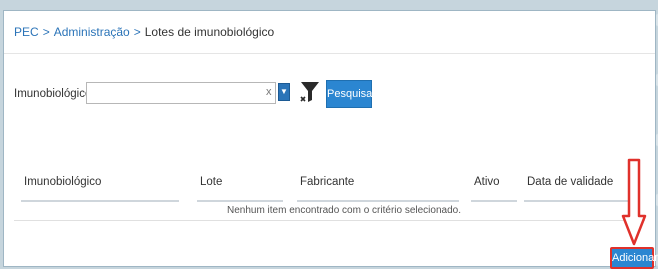 The width and height of the screenshot is (658, 269). I want to click on advanced-filter-button, so click(310, 92).